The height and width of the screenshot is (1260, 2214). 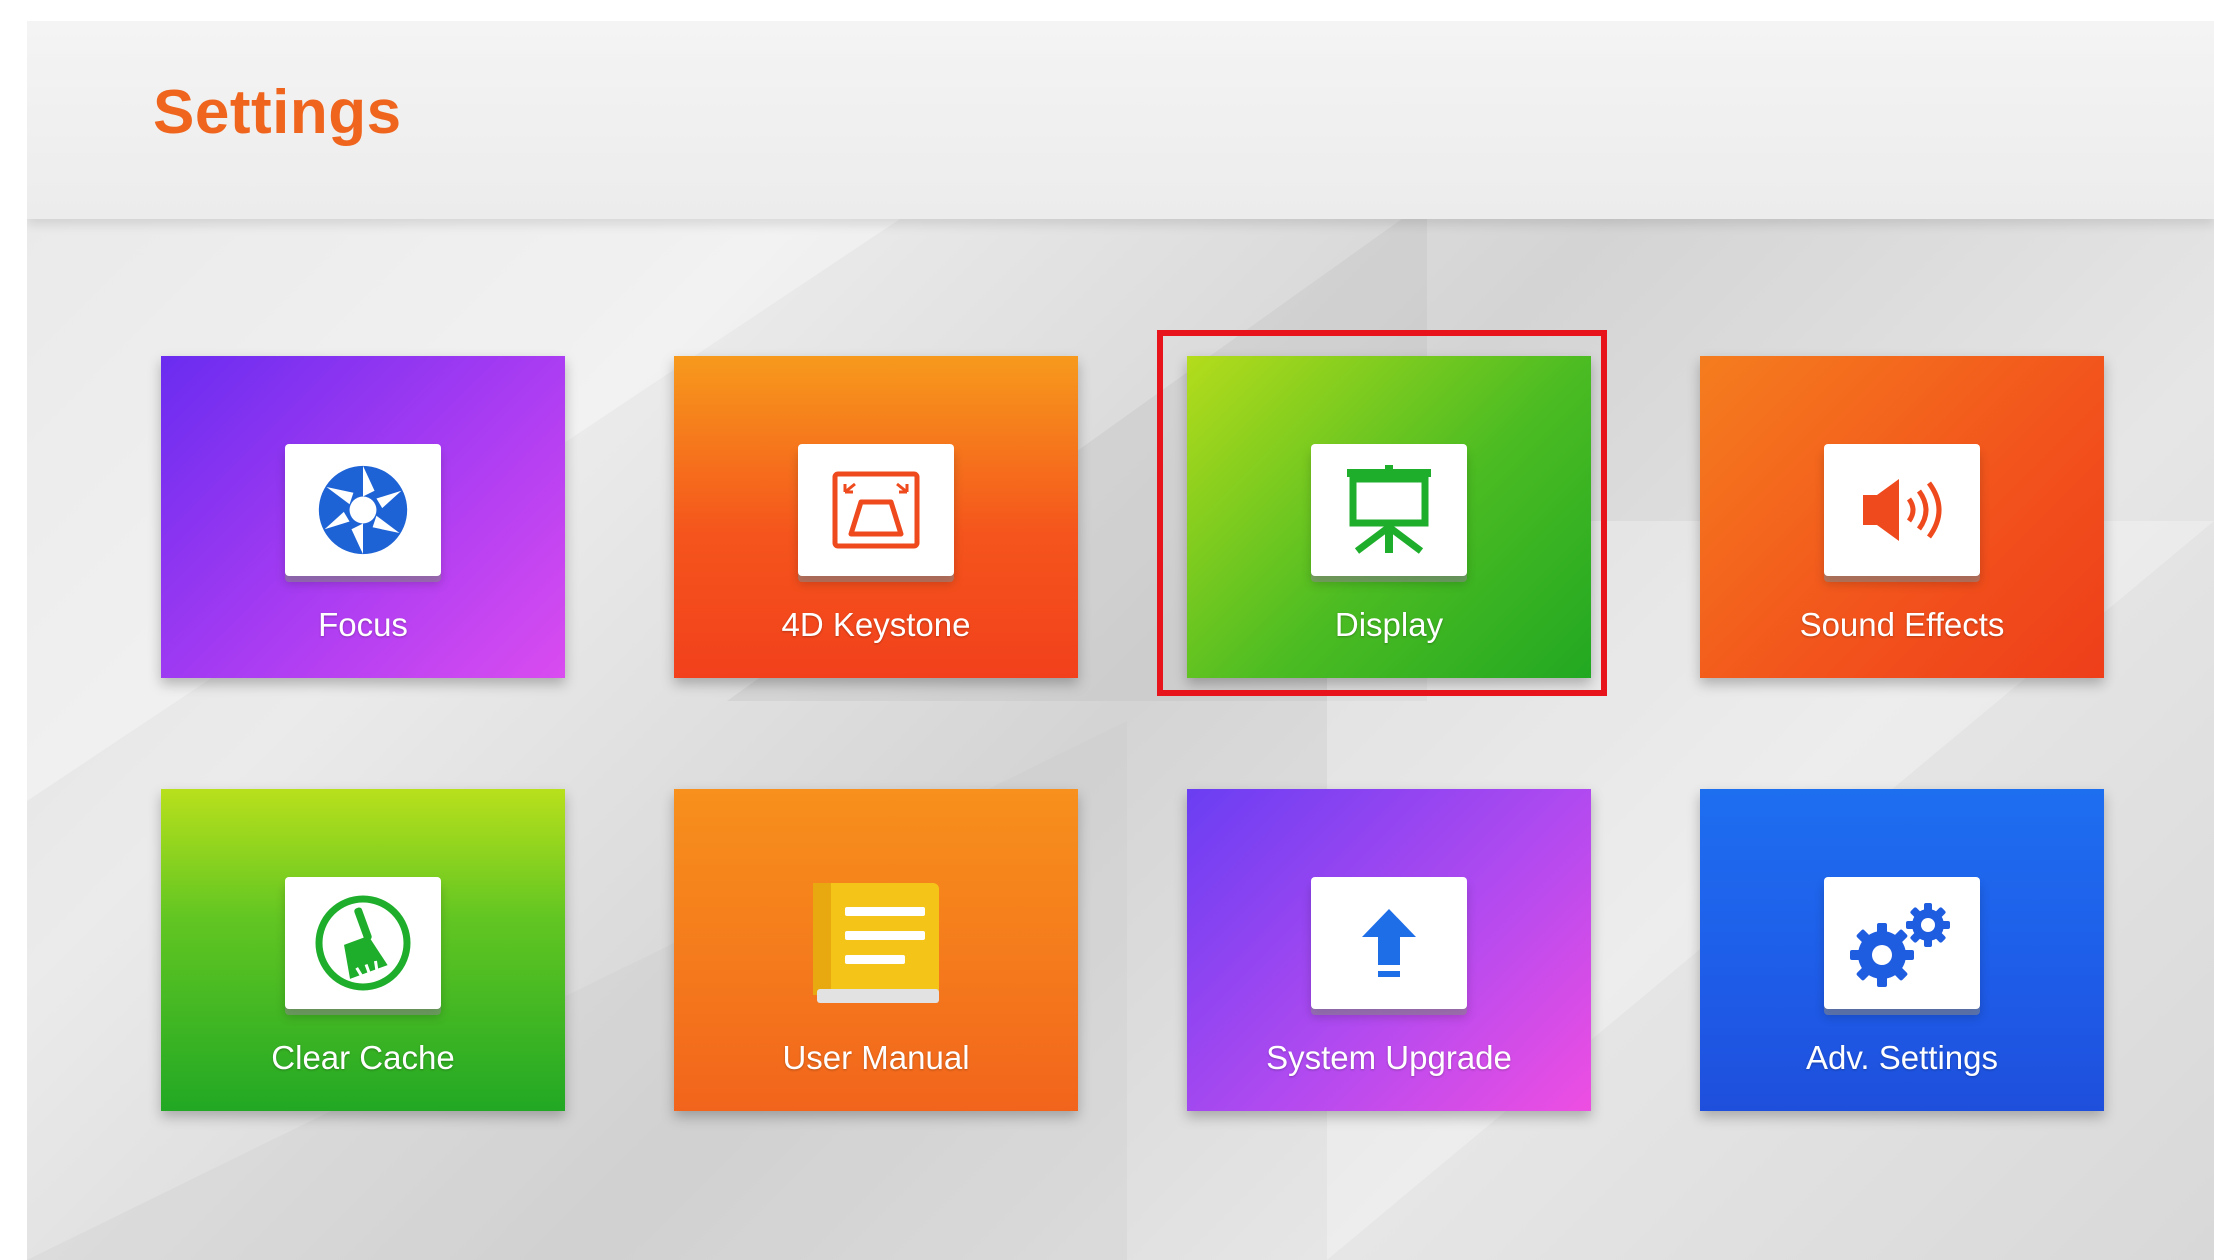 What do you see at coordinates (363, 1057) in the screenshot?
I see `tile-label: Clear Cache` at bounding box center [363, 1057].